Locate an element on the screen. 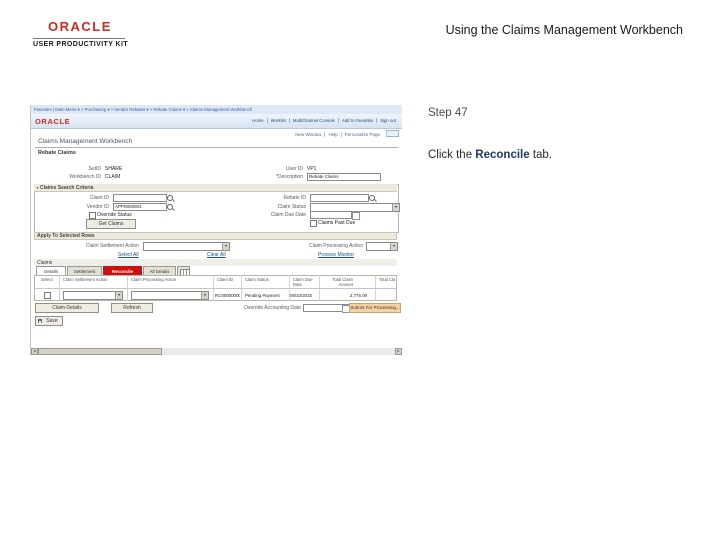 This screenshot has height=540, width=720. instruction-prefix: Click the is located at coordinates (452, 155).